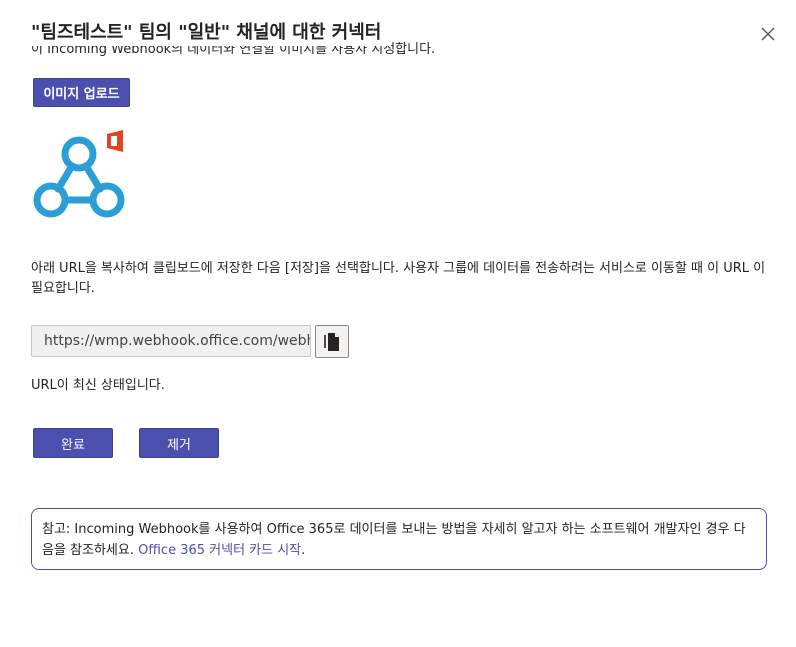 This screenshot has width=796, height=647. I want to click on copy-url-button, so click(332, 341).